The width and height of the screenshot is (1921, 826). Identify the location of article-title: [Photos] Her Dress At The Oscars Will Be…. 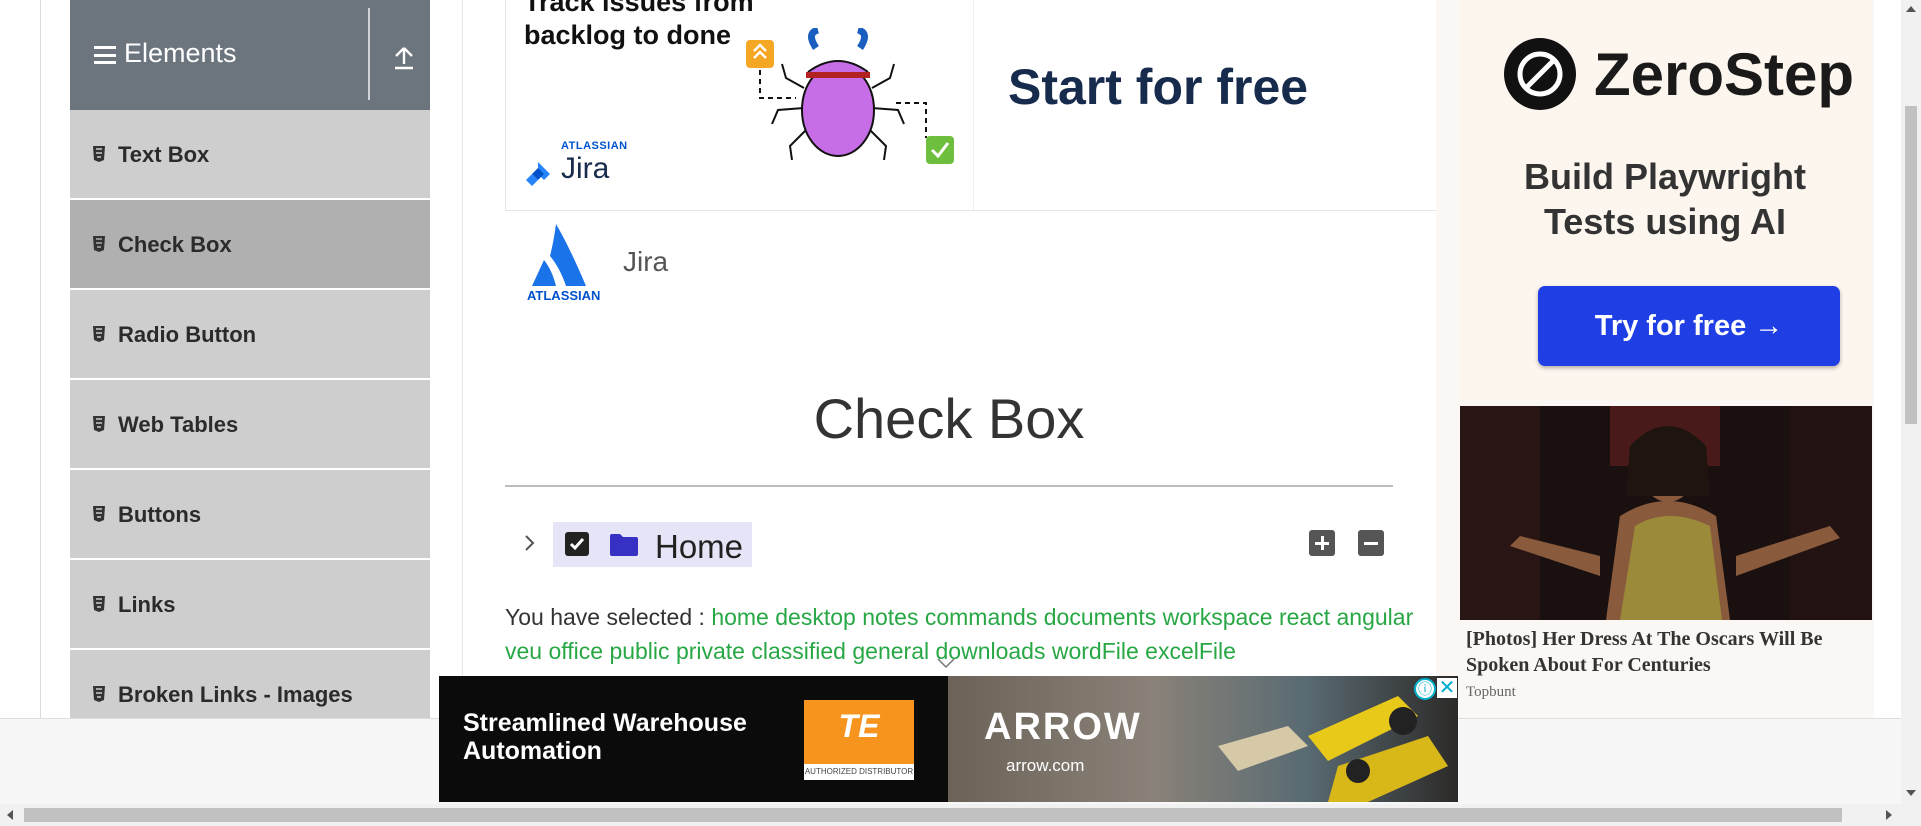
(1666, 652).